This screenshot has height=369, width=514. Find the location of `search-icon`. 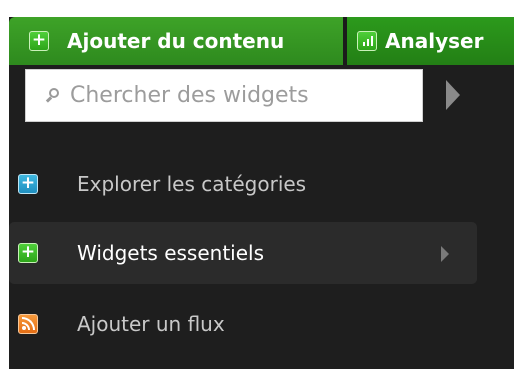

search-icon is located at coordinates (53, 95).